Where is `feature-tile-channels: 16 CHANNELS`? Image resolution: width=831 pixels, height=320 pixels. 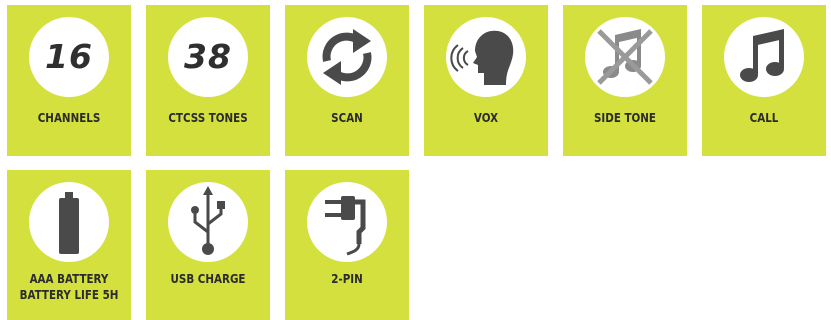 feature-tile-channels: 16 CHANNELS is located at coordinates (69, 80).